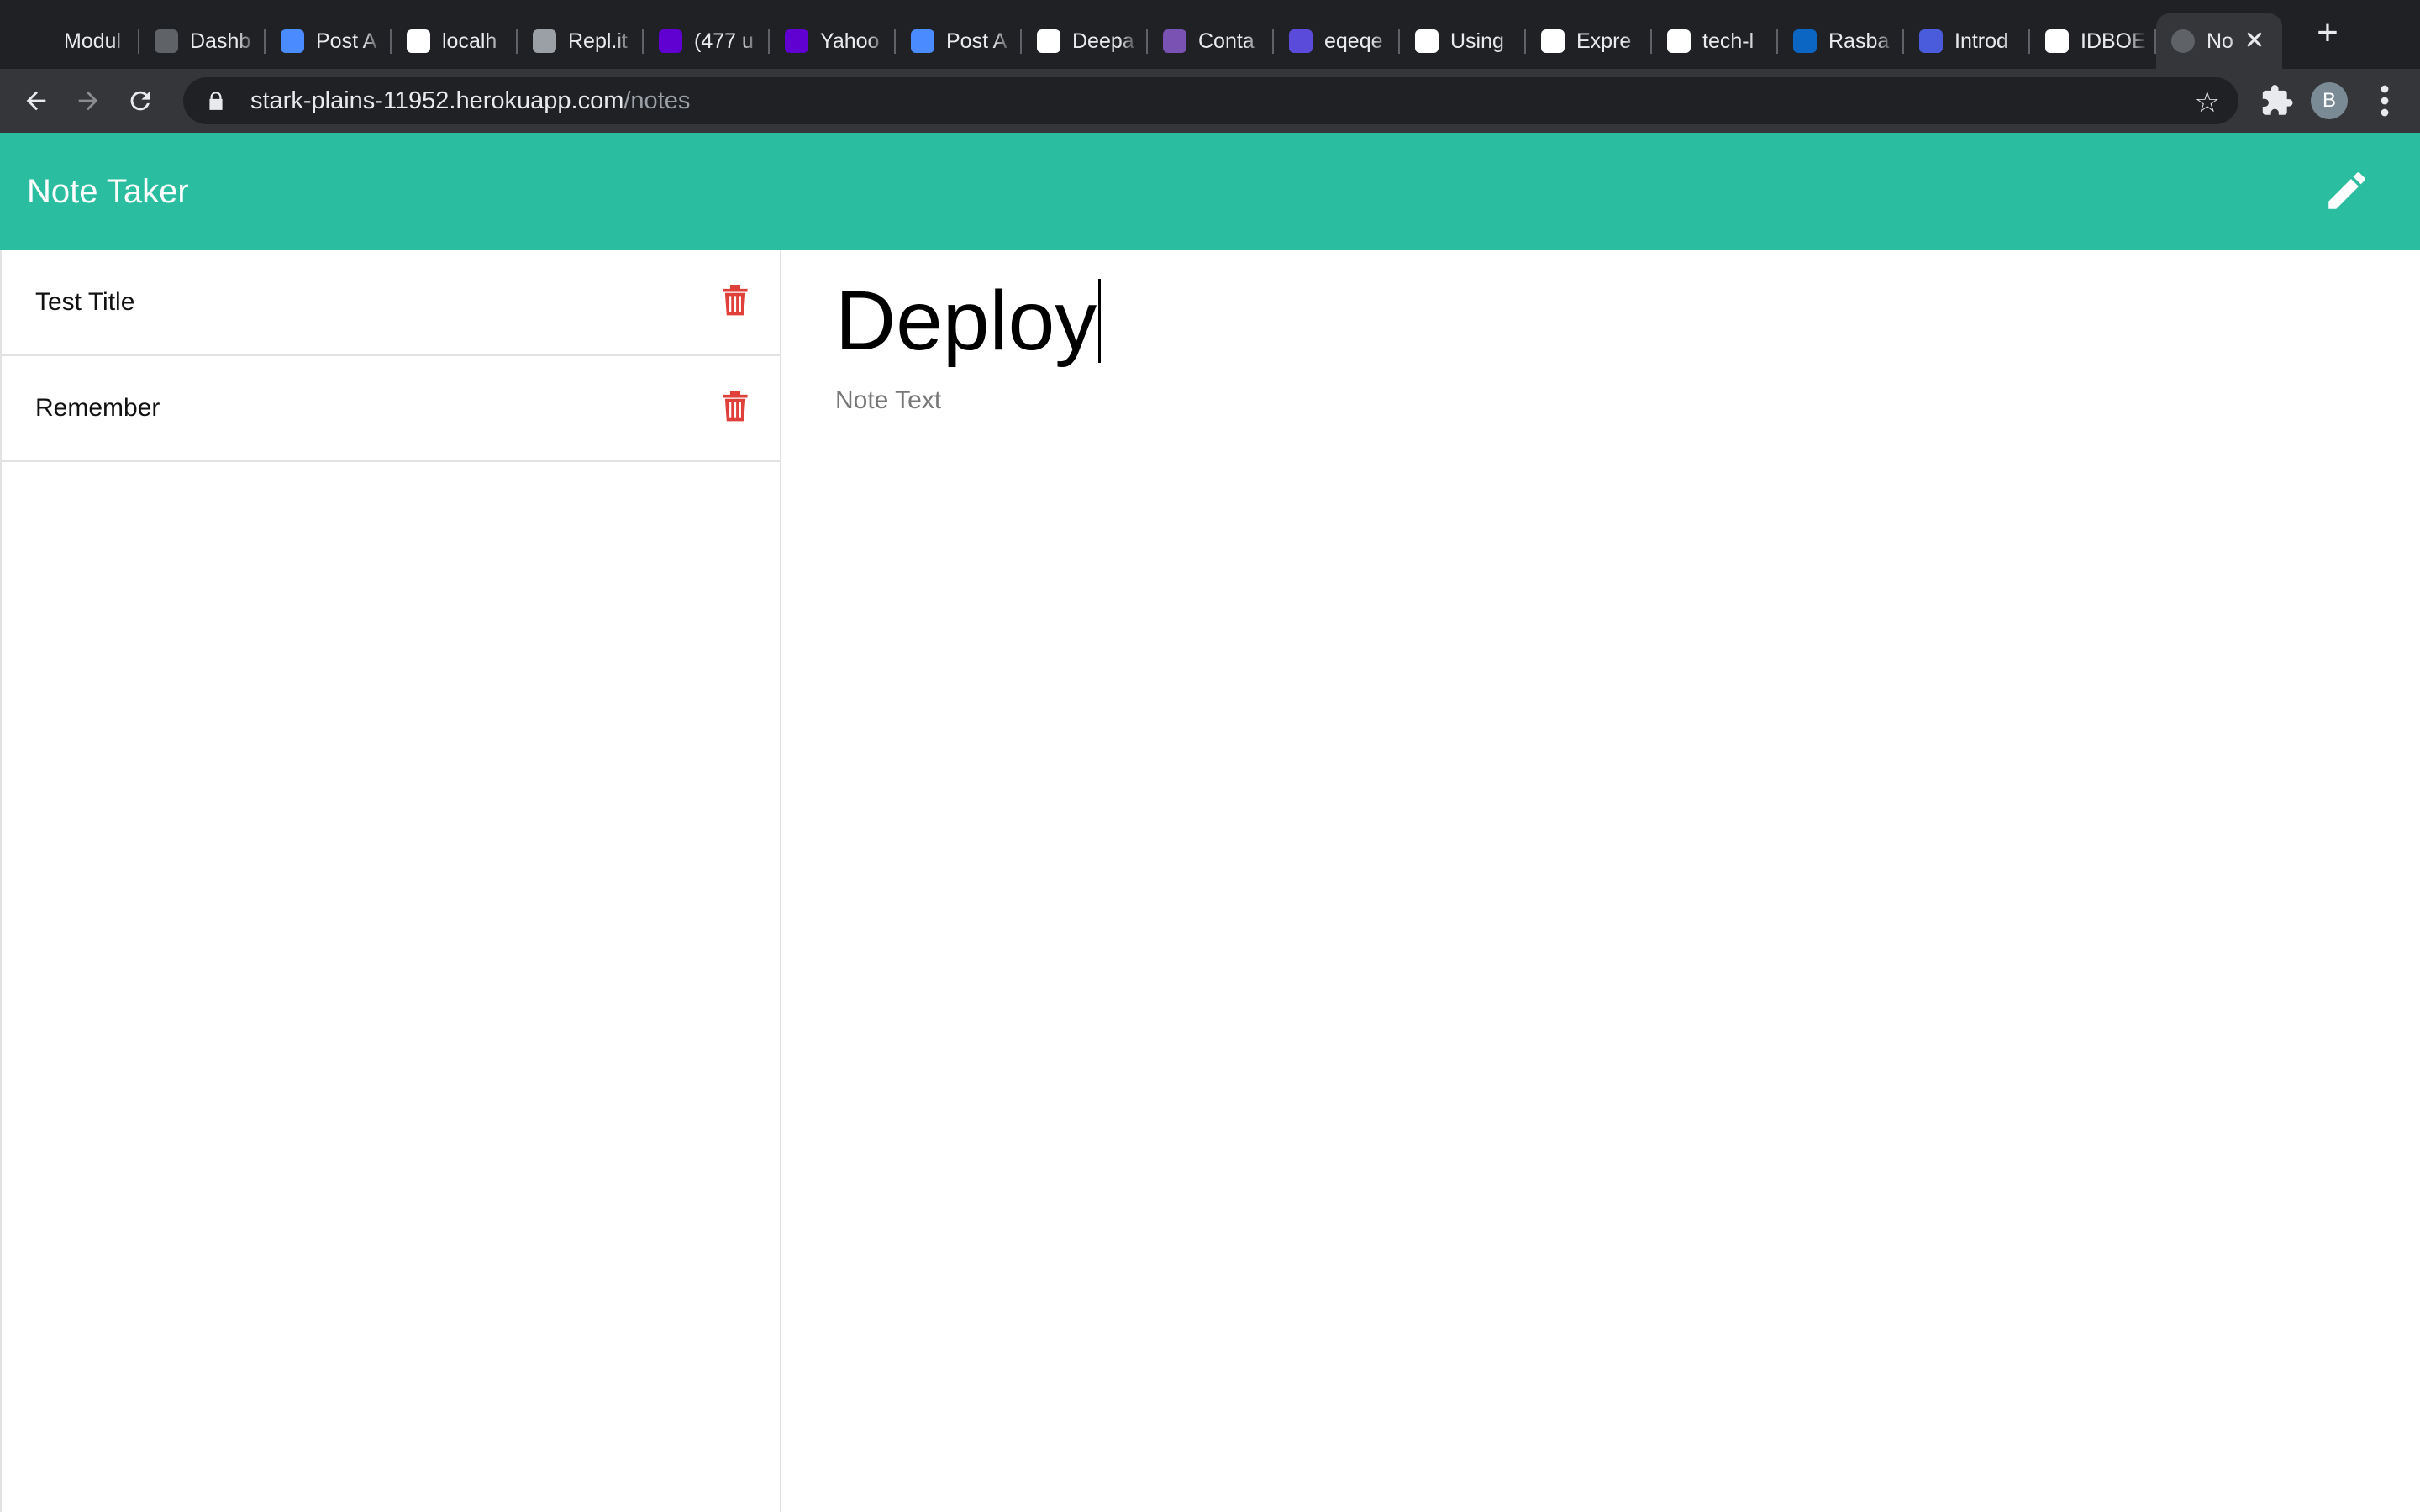  Describe the element at coordinates (2329, 100) in the screenshot. I see `profile-avatar: B` at that location.